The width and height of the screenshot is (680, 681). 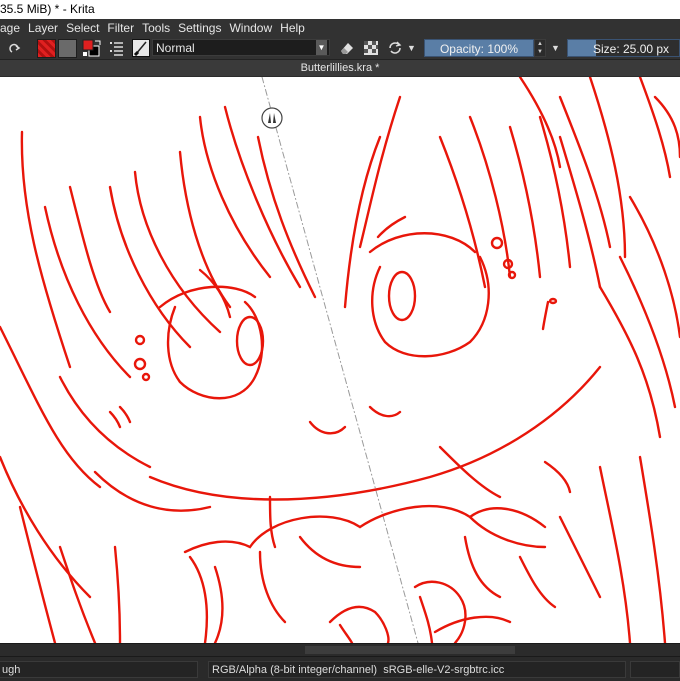 I want to click on scrollbar-thumb, so click(x=410, y=650).